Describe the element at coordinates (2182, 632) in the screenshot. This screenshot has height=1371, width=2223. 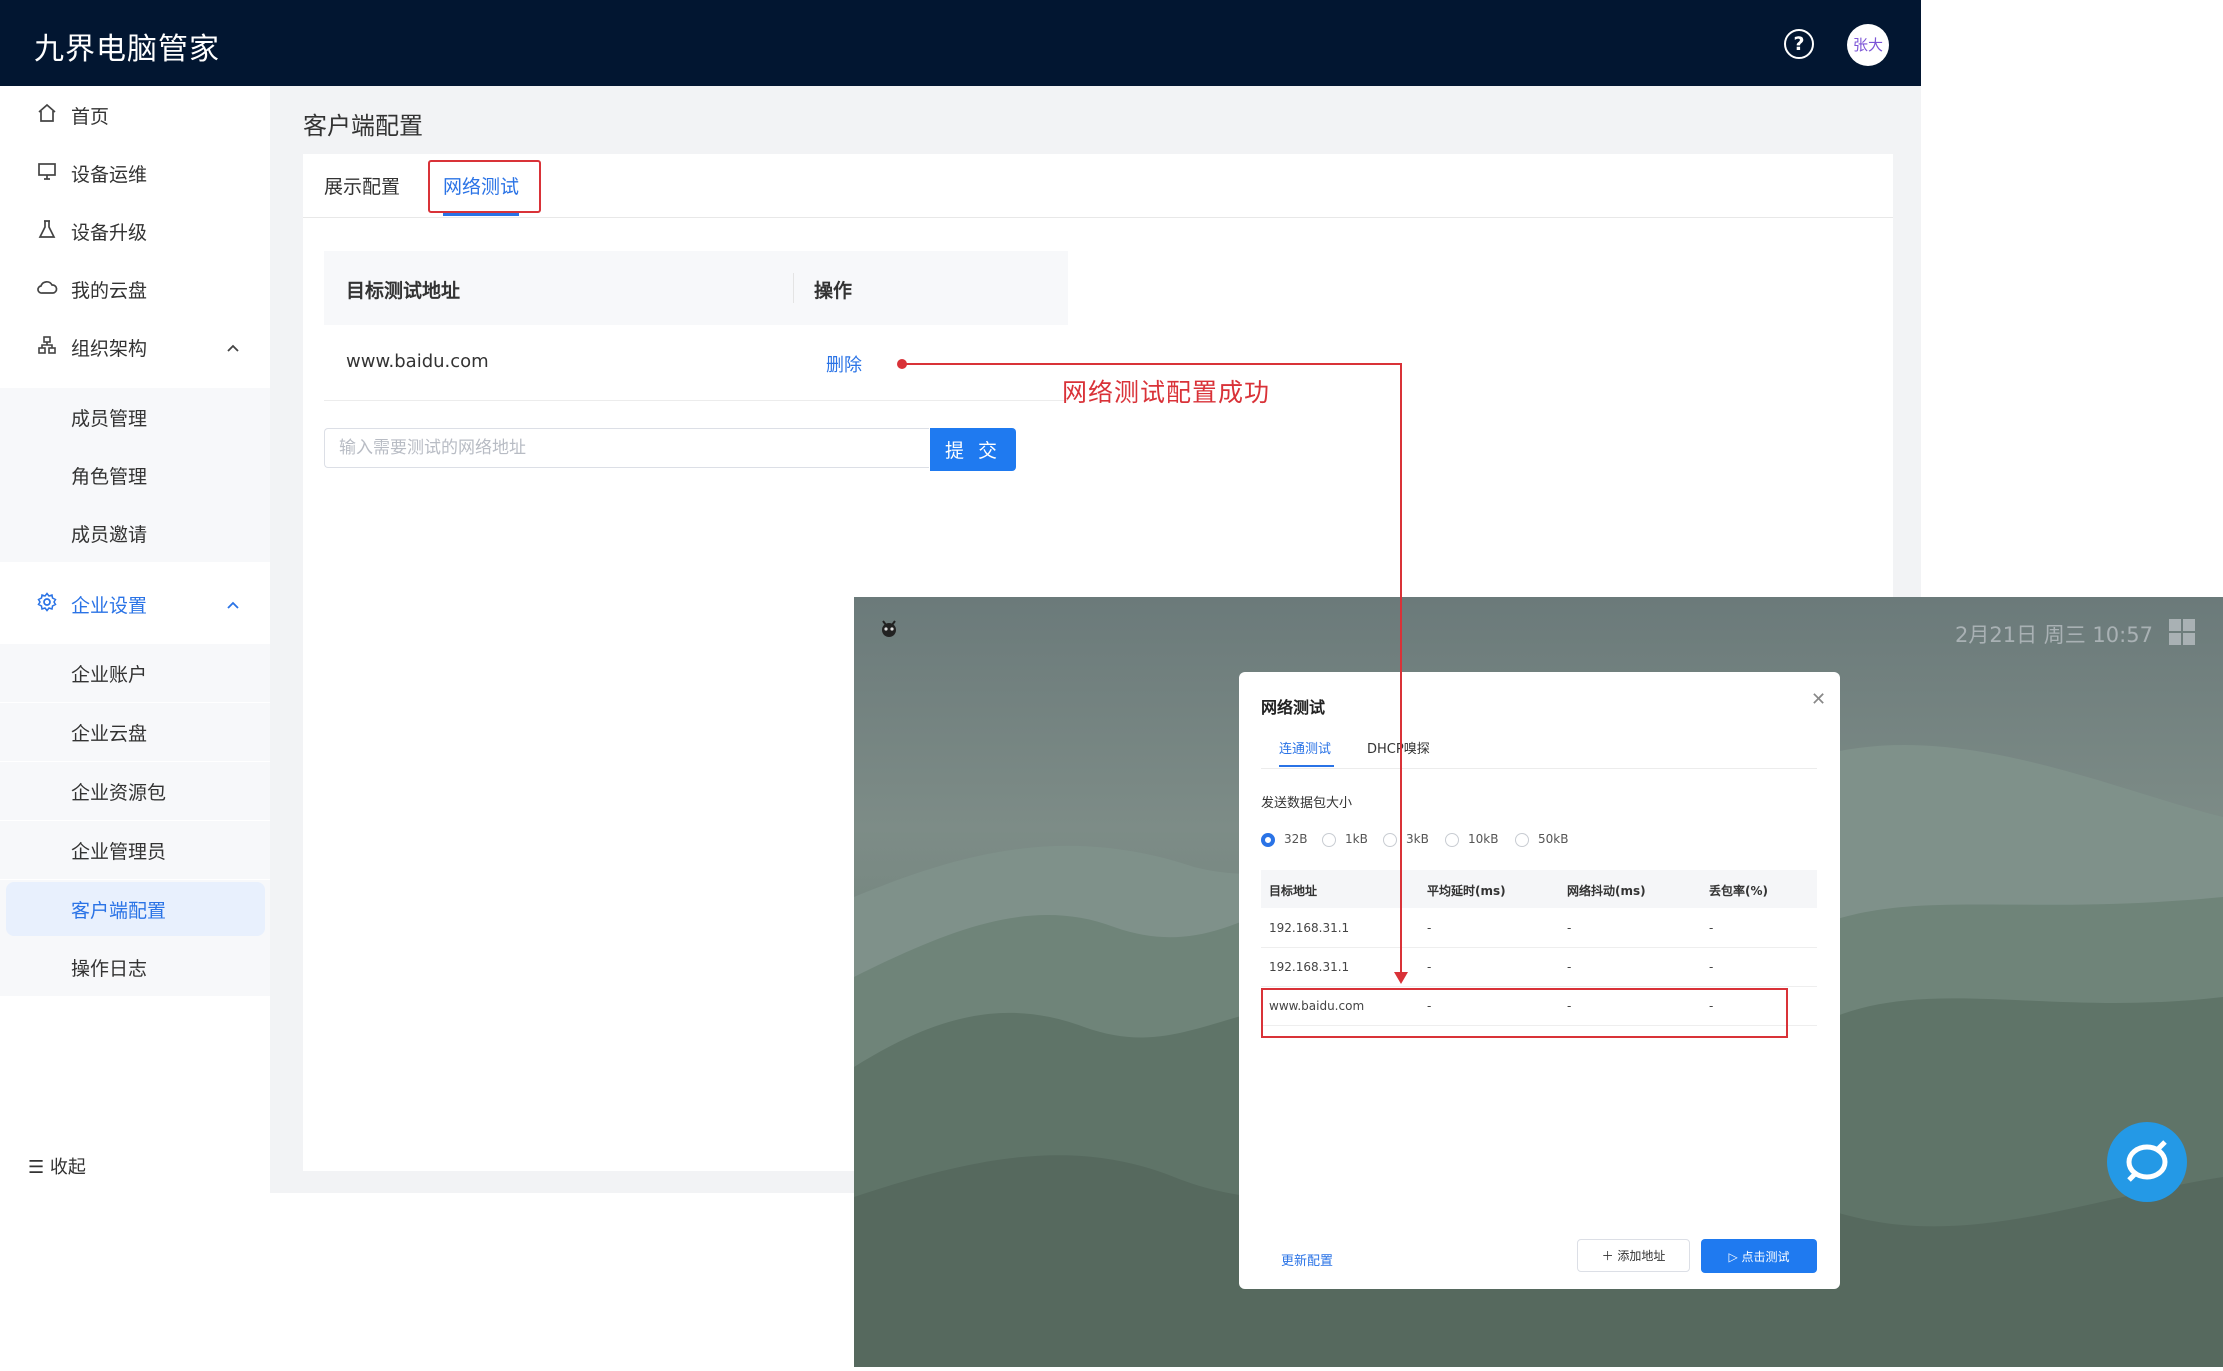
I see `windows-logo-icon` at that location.